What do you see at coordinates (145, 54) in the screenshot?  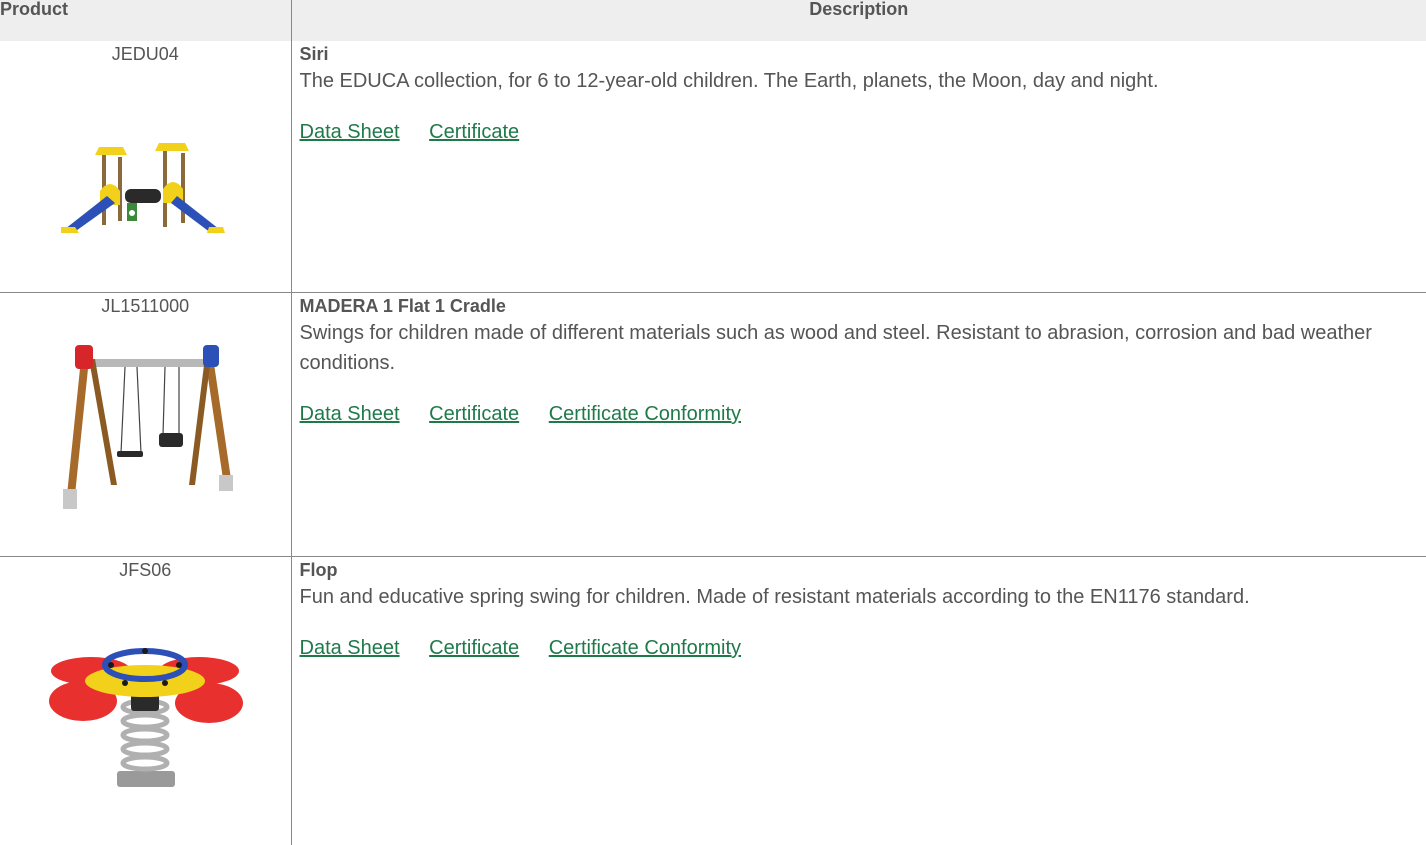 I see `product-code: JEDU04` at bounding box center [145, 54].